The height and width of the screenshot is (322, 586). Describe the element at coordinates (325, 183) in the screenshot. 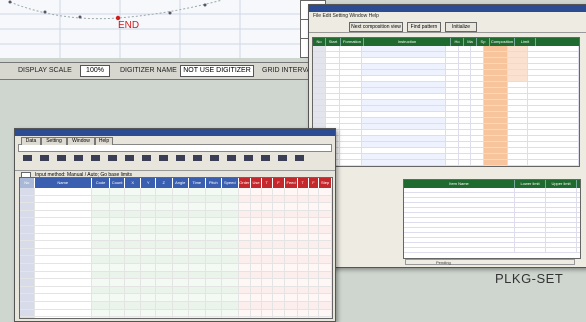

I see `column-header: Step` at that location.